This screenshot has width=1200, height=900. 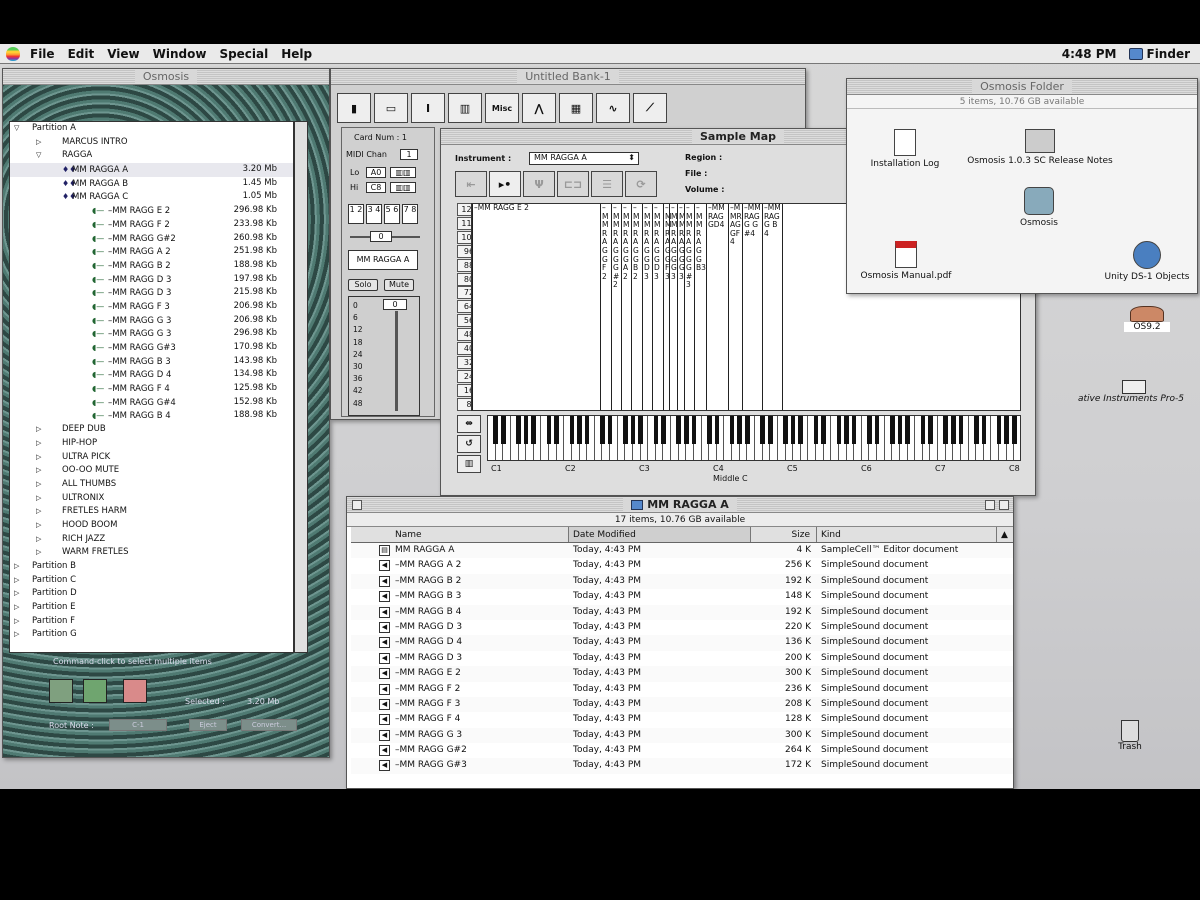 I want to click on tree-item: ▷ OO-OO MUTE, so click(x=151, y=471).